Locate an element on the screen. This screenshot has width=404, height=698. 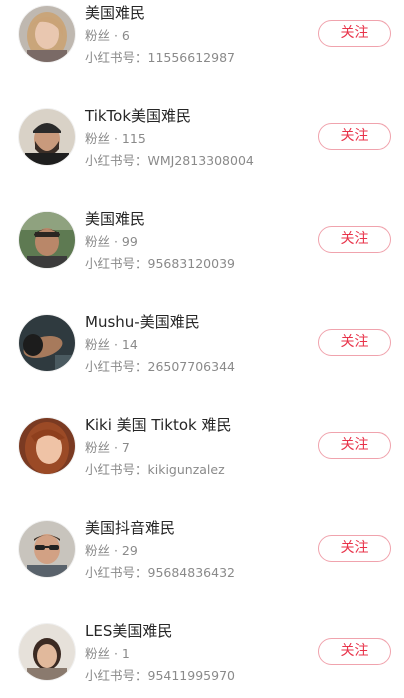
user-name: Mushu-美国难民 is located at coordinates (142, 322).